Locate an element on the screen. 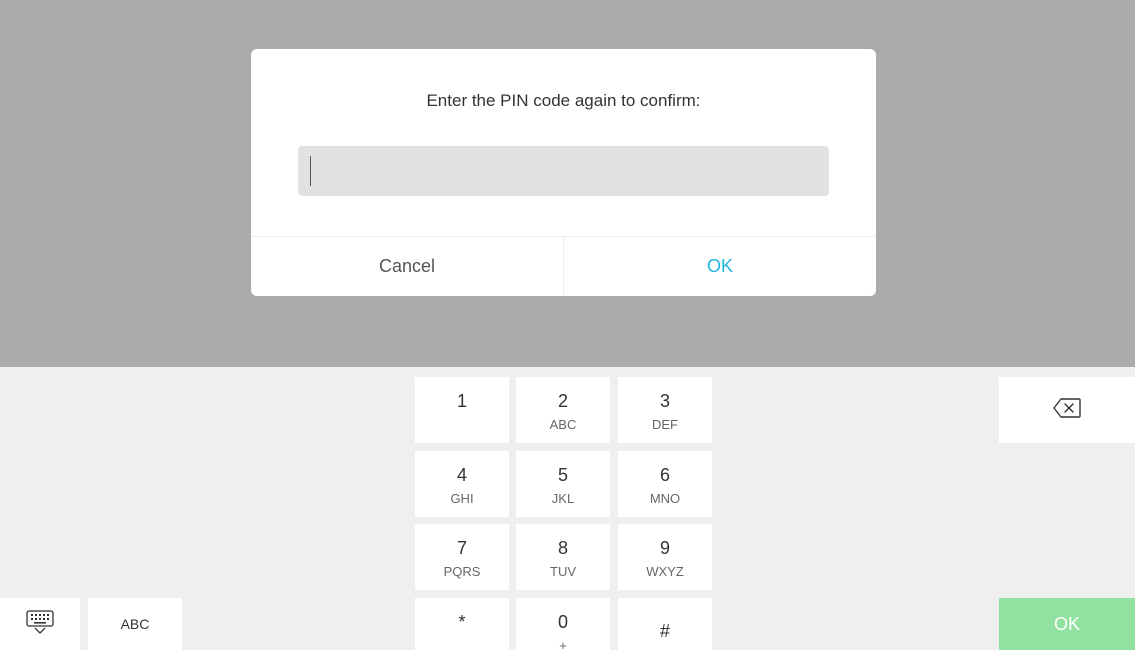  backspace-icon is located at coordinates (1067, 410).